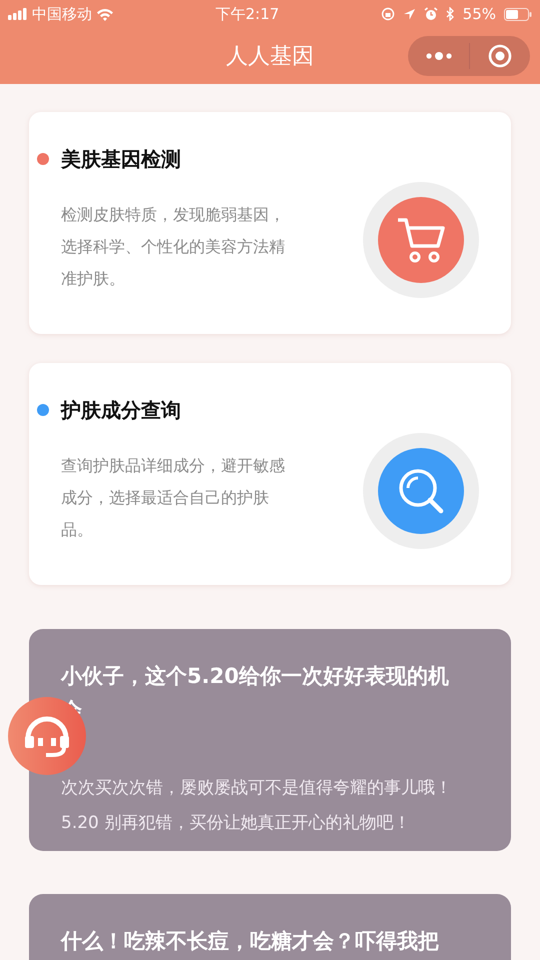 Image resolution: width=540 pixels, height=960 pixels. Describe the element at coordinates (500, 56) in the screenshot. I see `close-icon` at that location.